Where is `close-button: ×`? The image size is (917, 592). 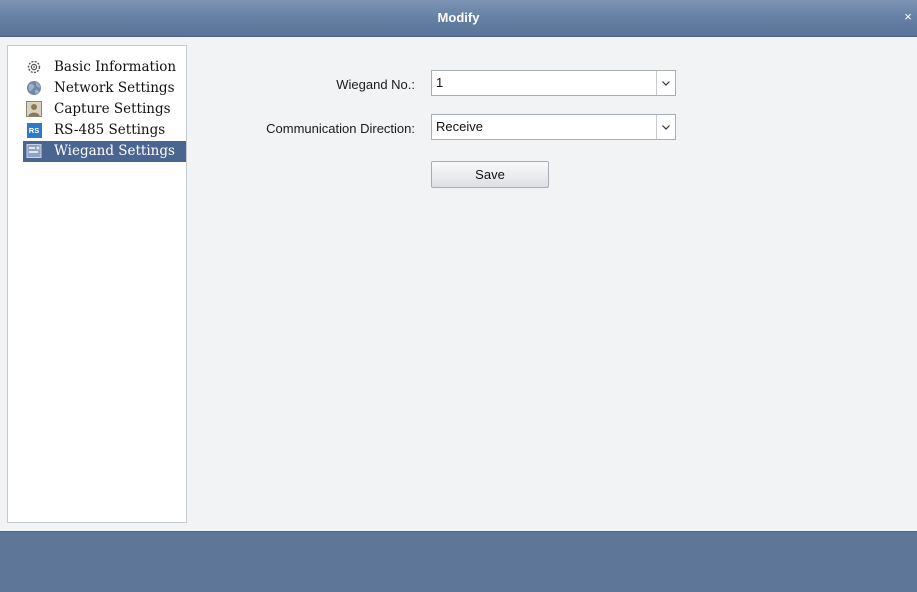 close-button: × is located at coordinates (908, 17).